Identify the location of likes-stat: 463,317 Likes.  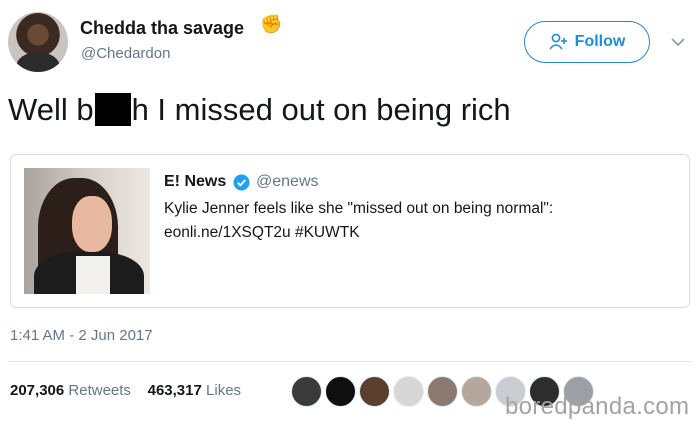
(194, 390).